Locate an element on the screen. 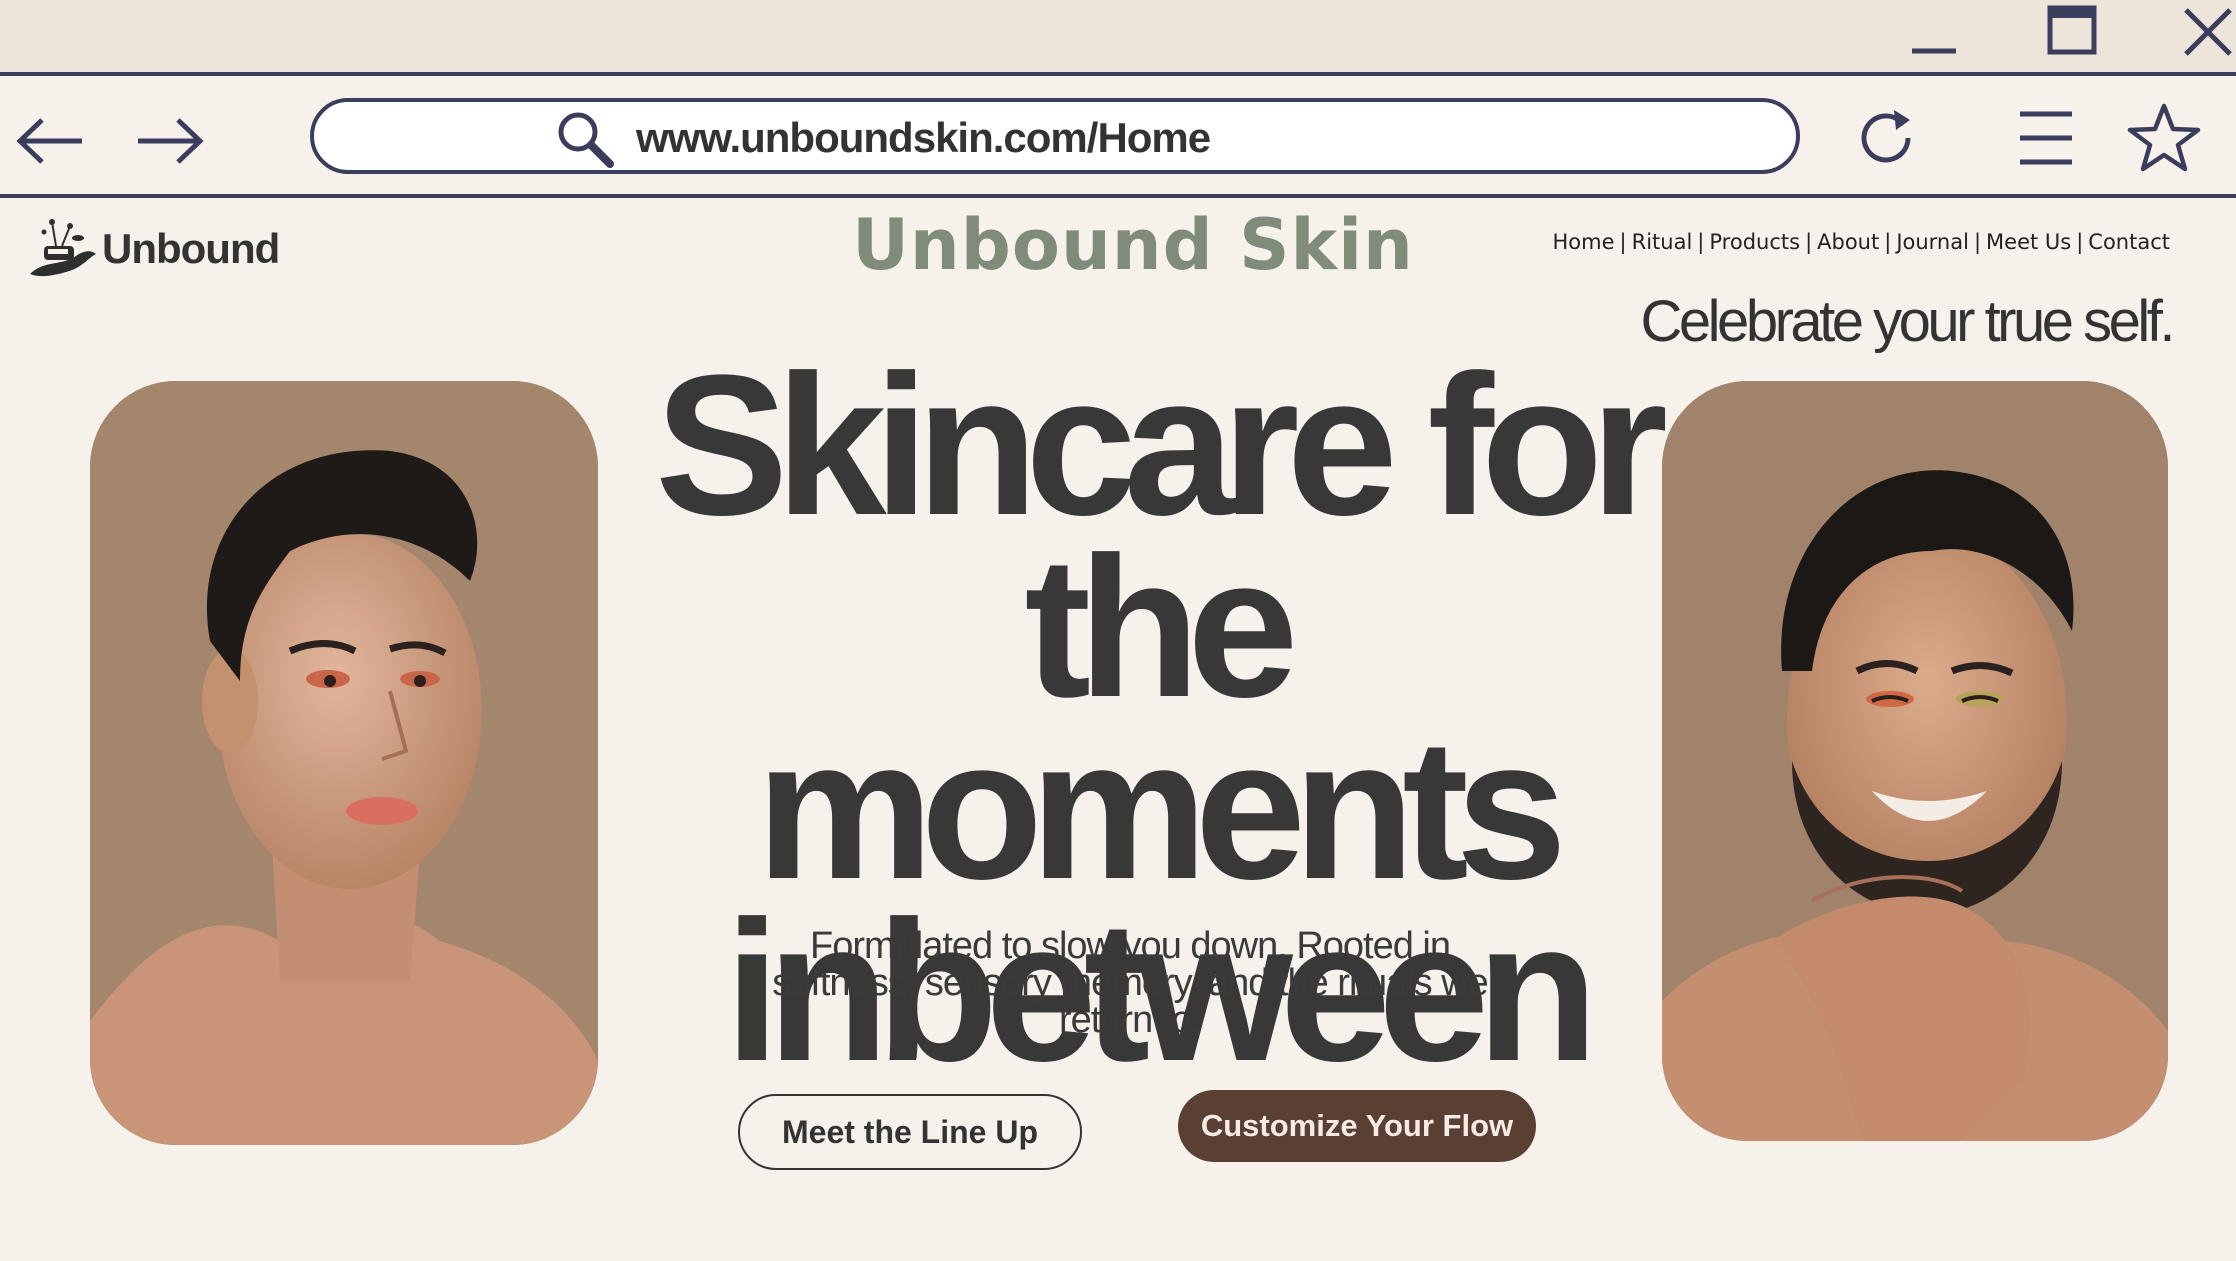 This screenshot has width=2236, height=1261. model-portrait-left is located at coordinates (344, 763).